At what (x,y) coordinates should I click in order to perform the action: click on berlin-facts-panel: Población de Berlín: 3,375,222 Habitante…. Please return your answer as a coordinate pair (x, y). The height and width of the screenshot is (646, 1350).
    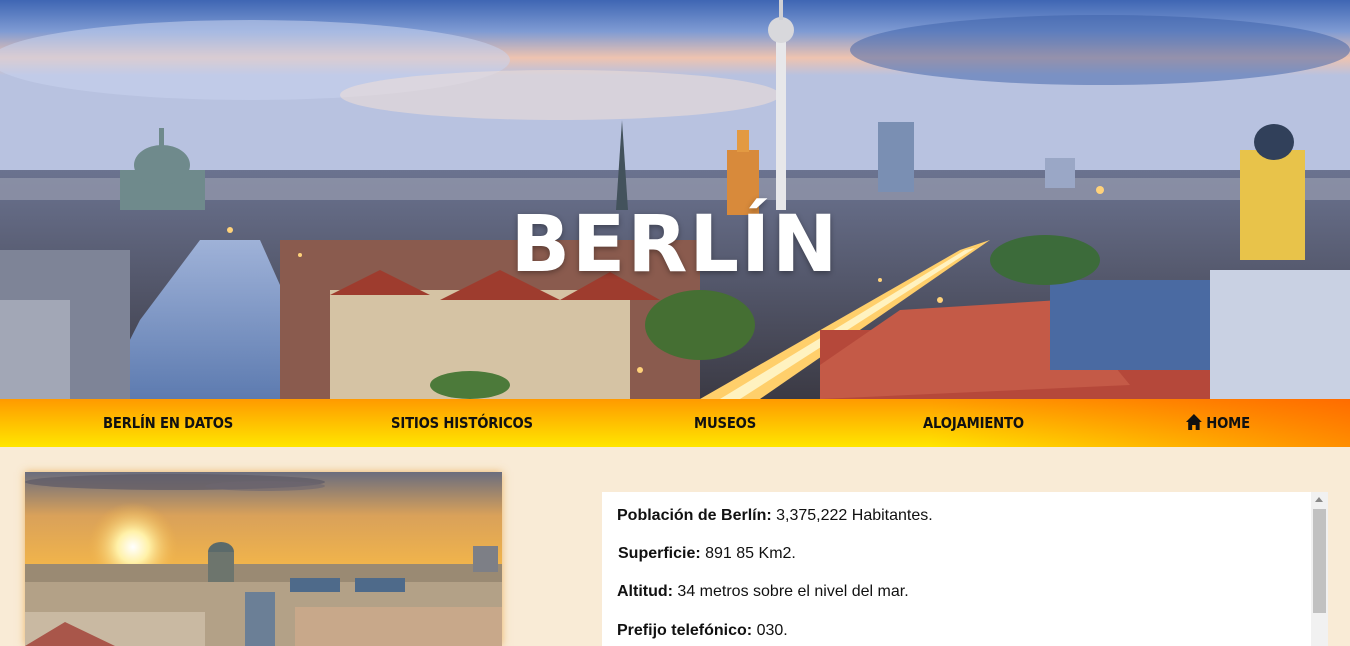
    Looking at the image, I should click on (965, 569).